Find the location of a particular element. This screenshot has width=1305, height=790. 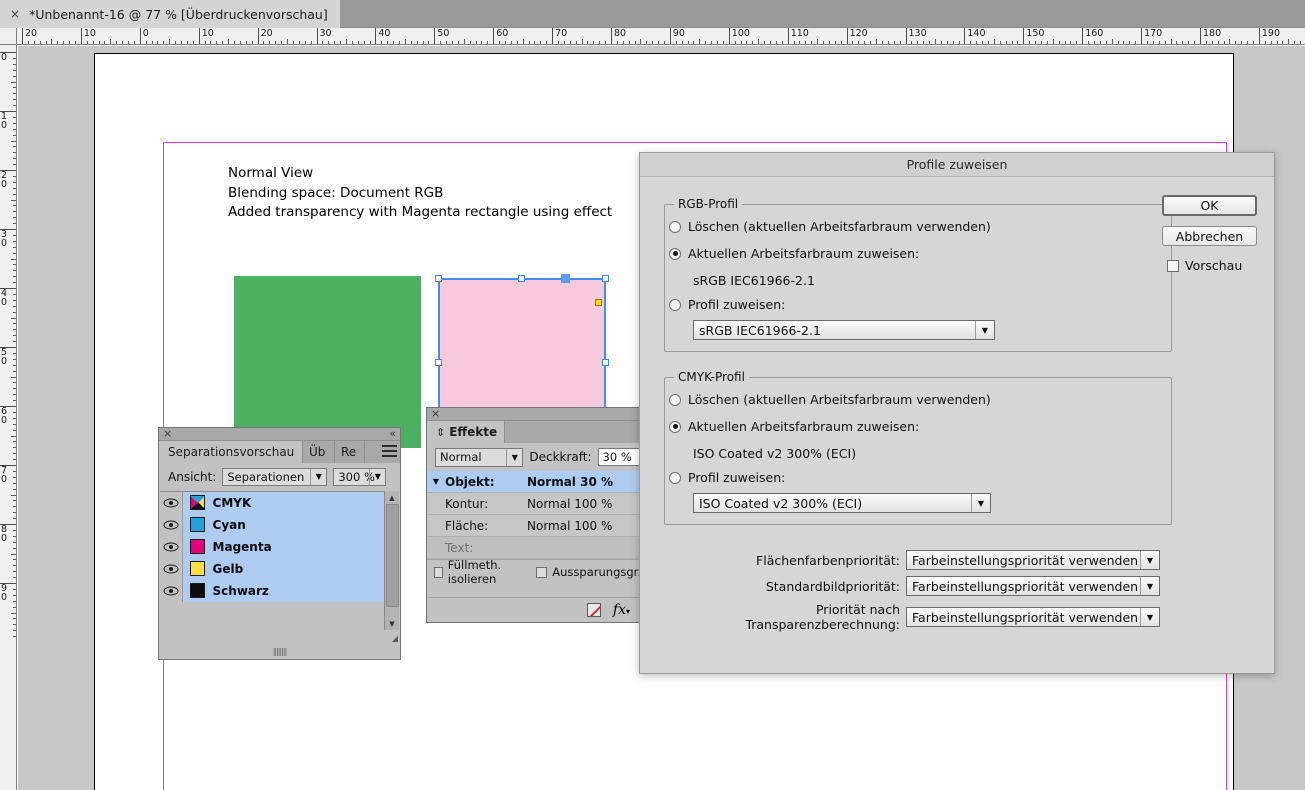

ruler-major-tick: 180 is located at coordinates (1210, 36).